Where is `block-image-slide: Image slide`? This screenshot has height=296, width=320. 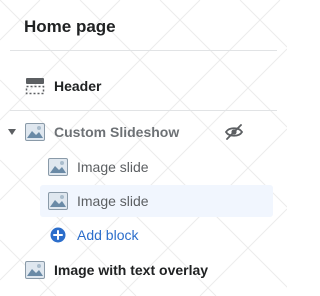
block-image-slide: Image slide is located at coordinates (143, 167).